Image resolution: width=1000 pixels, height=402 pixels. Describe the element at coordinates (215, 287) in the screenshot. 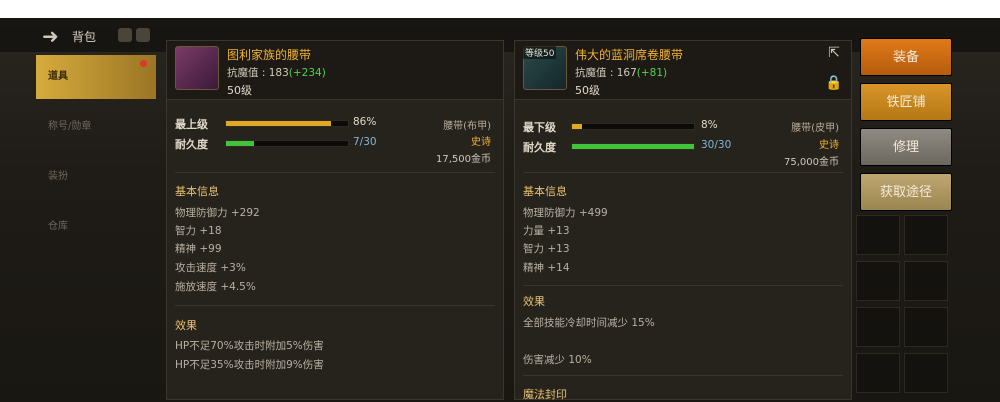

I see `stat-line: 施放速度 +4.5%` at that location.